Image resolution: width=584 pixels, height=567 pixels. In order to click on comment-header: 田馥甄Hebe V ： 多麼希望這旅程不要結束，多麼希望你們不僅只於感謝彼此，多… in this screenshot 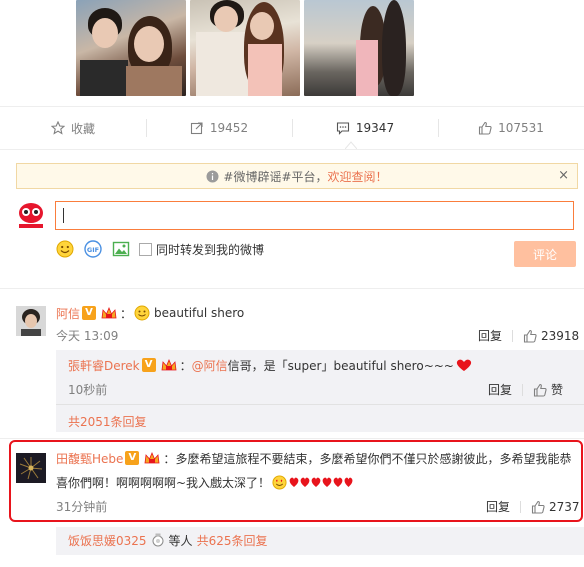, I will do `click(313, 458)`.